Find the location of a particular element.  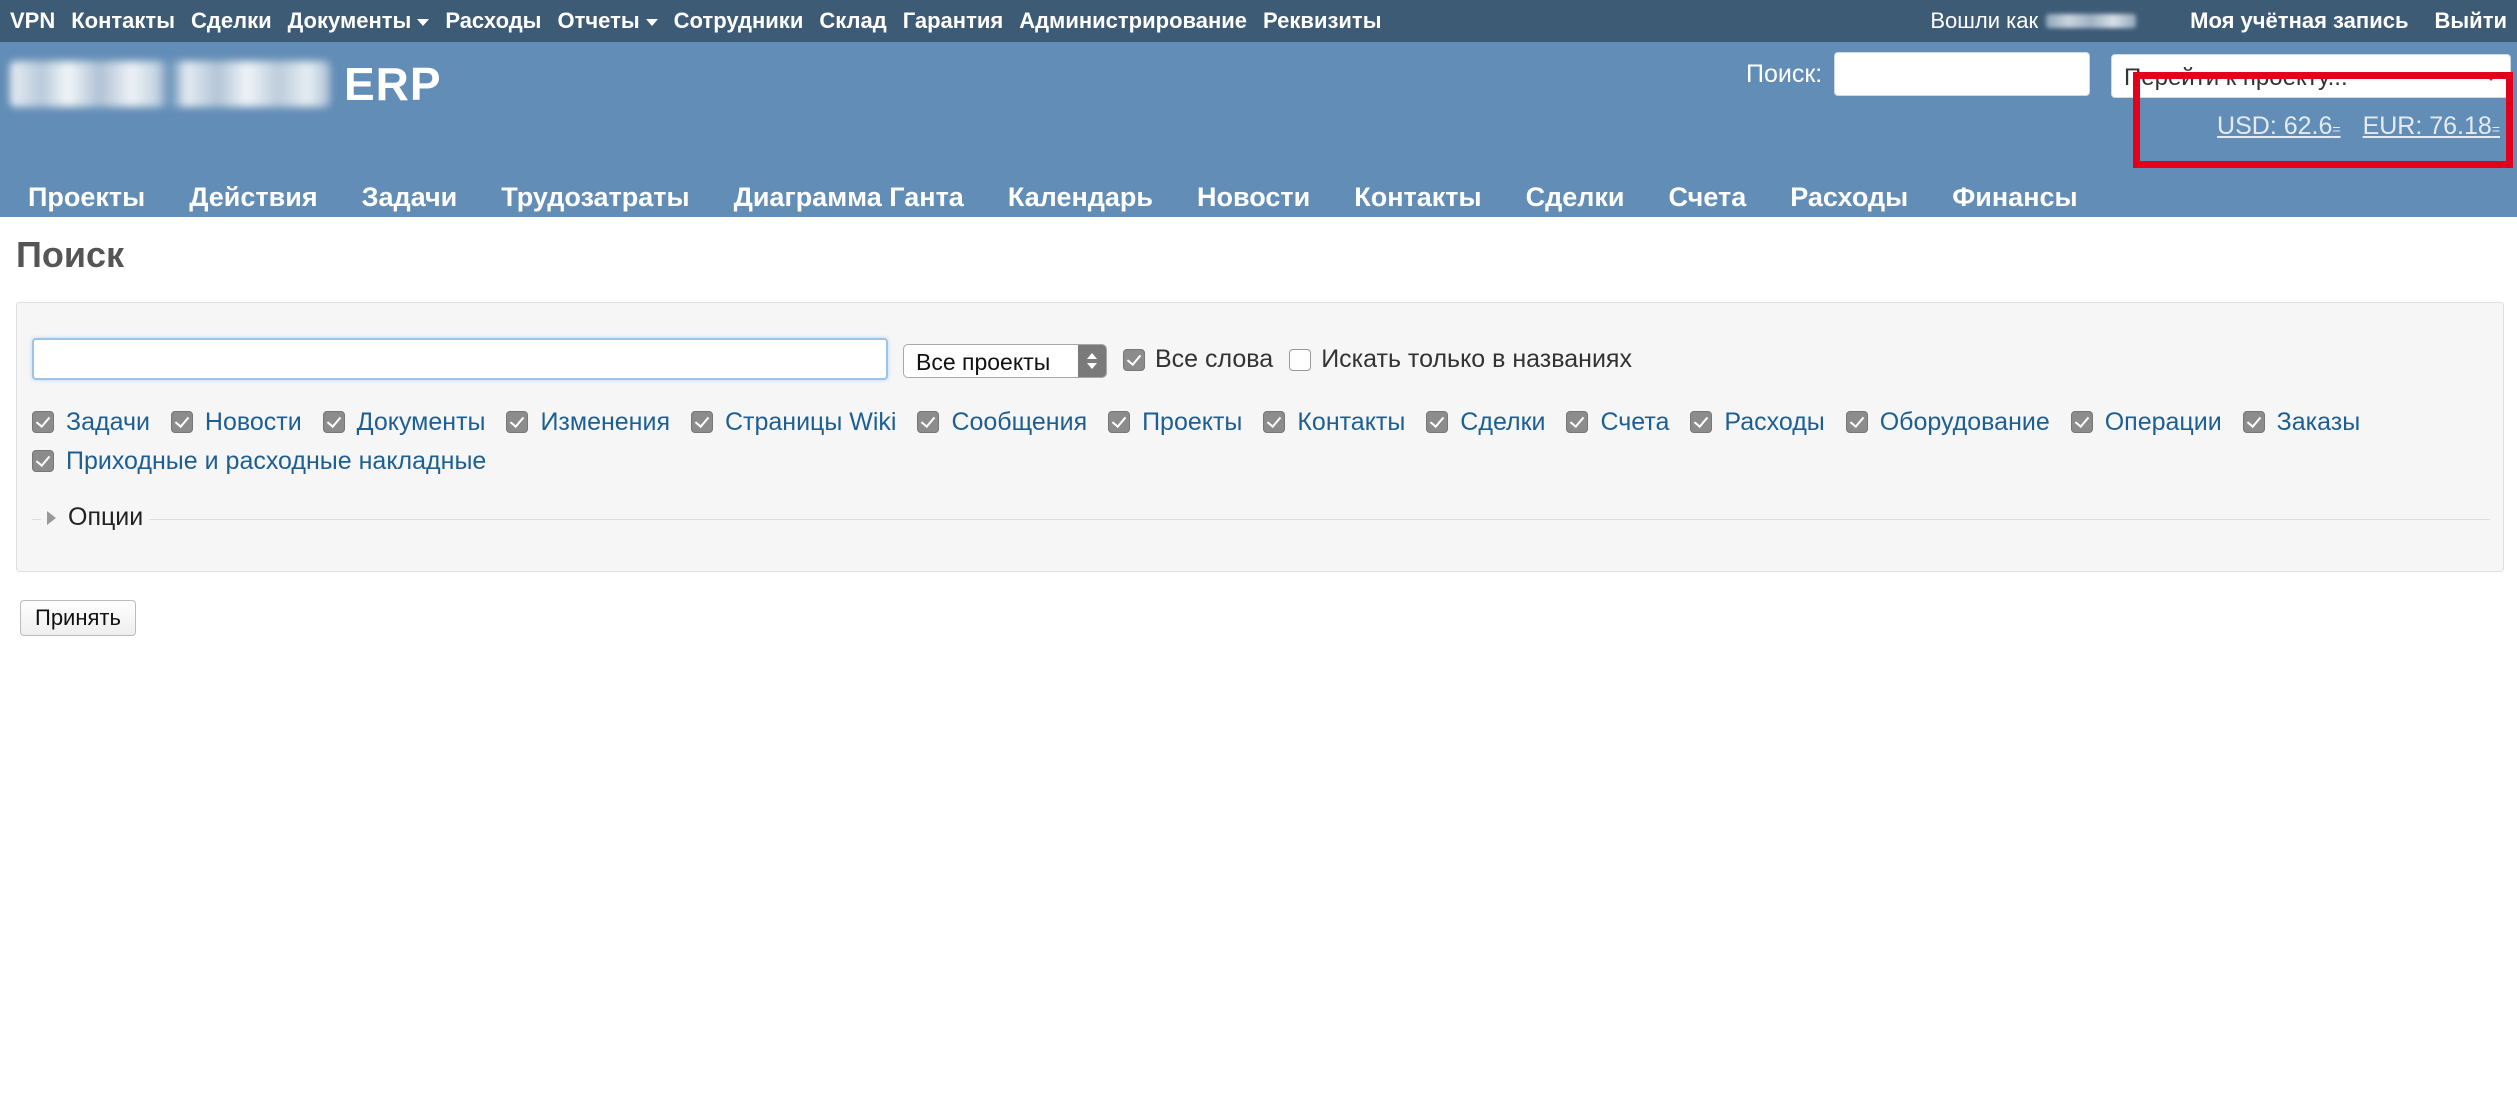

options-toggle: Опции is located at coordinates (95, 517).